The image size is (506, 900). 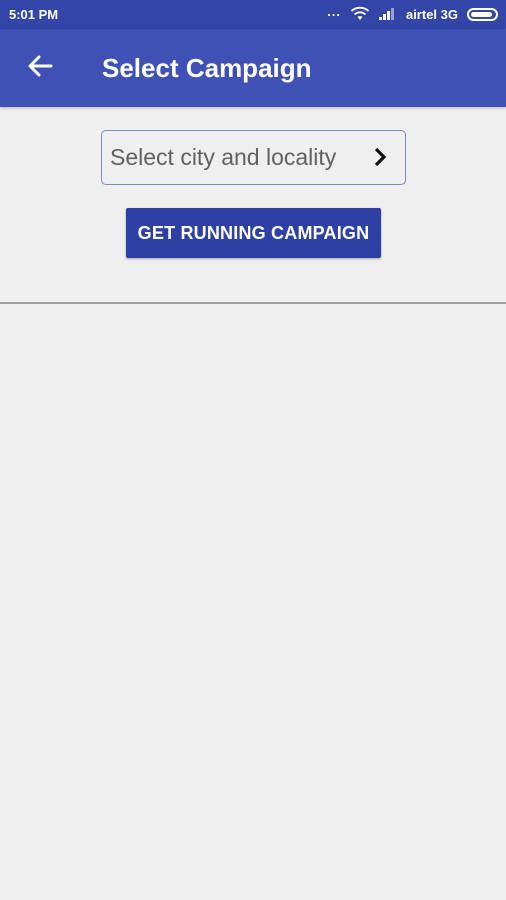 I want to click on city-locality-selector: Select city and locality, so click(x=253, y=157).